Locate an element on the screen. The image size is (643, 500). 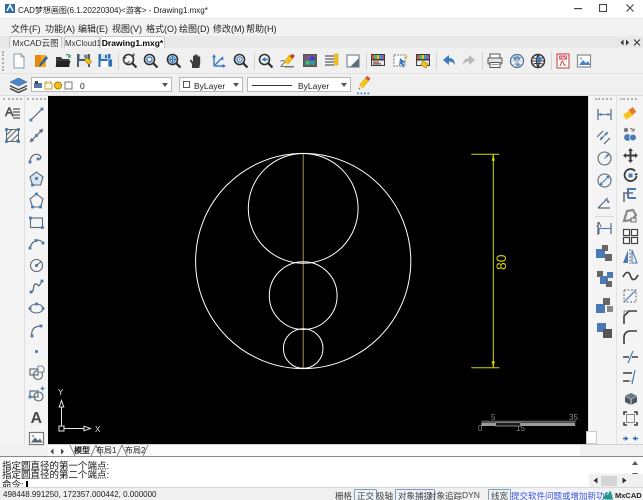
svg-text: 5 is located at coordinates (493, 417).